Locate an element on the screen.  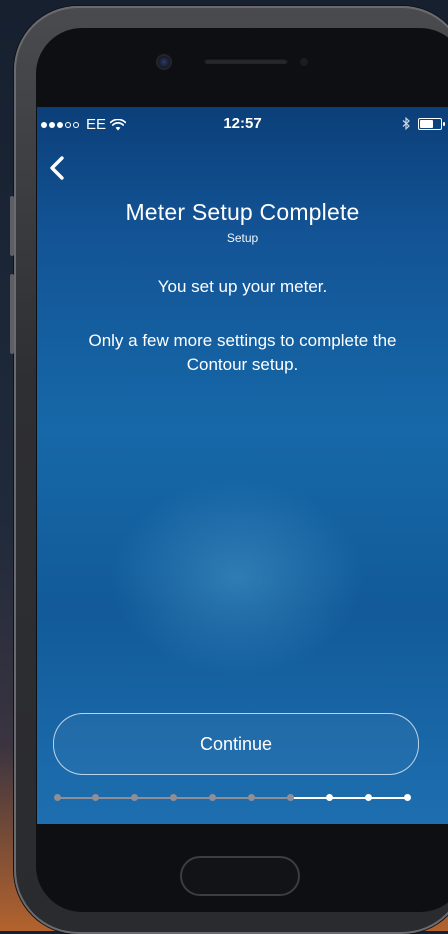
page-title: Meter Setup Complete is located at coordinates (242, 212).